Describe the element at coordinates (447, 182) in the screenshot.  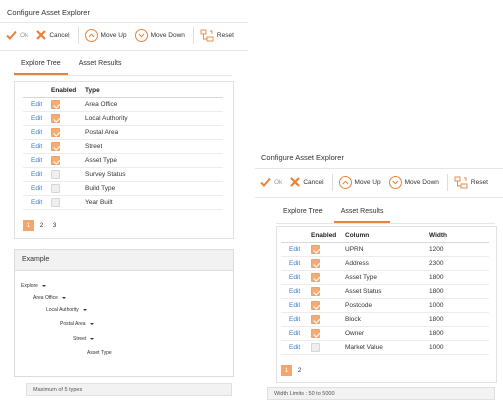
I see `toolbar-separator` at that location.